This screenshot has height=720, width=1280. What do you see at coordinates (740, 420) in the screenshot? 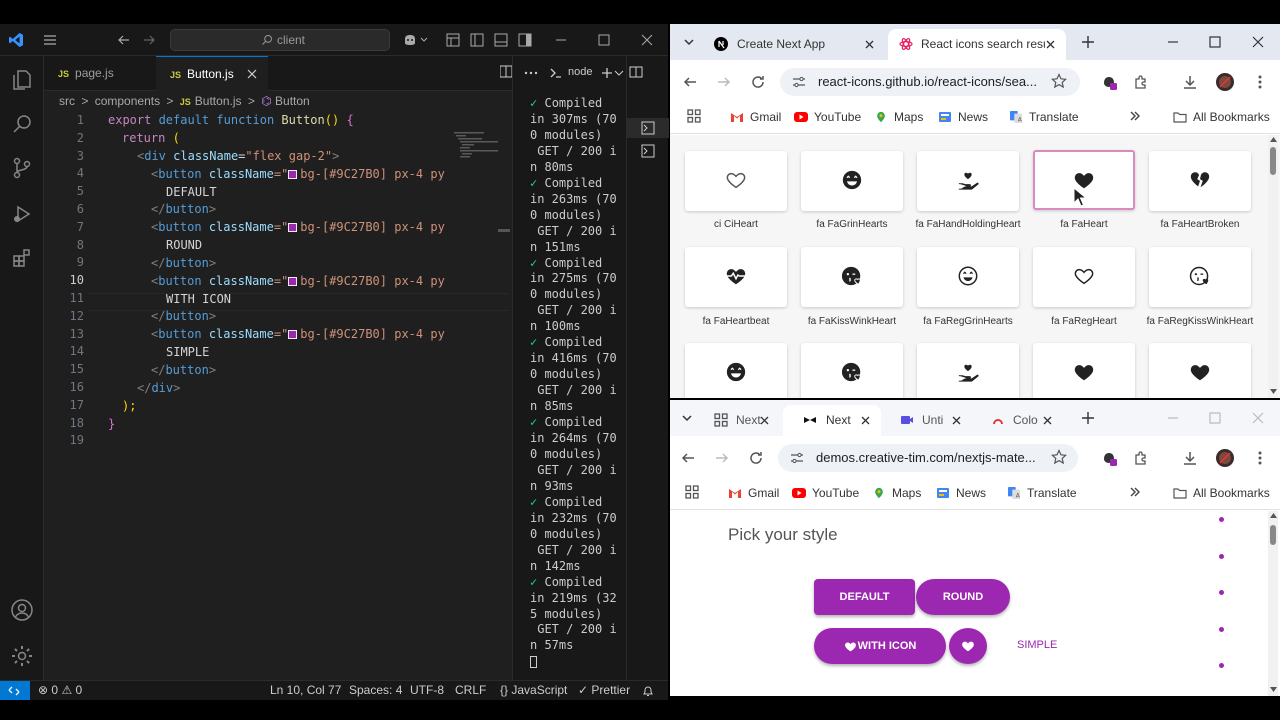
I see `browser-tab-next-1: Next` at bounding box center [740, 420].